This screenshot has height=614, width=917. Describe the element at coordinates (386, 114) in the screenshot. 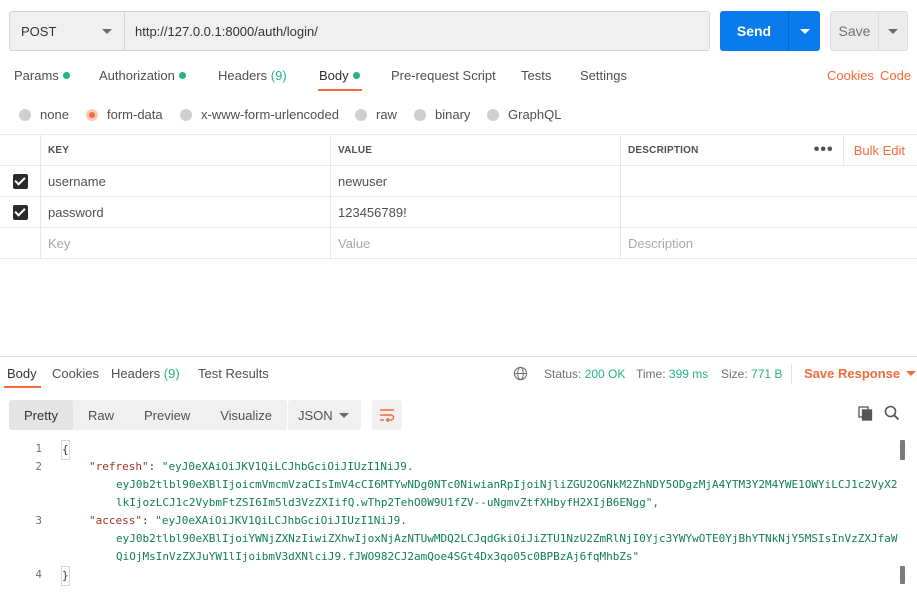

I see `radio-raw-label: raw` at that location.